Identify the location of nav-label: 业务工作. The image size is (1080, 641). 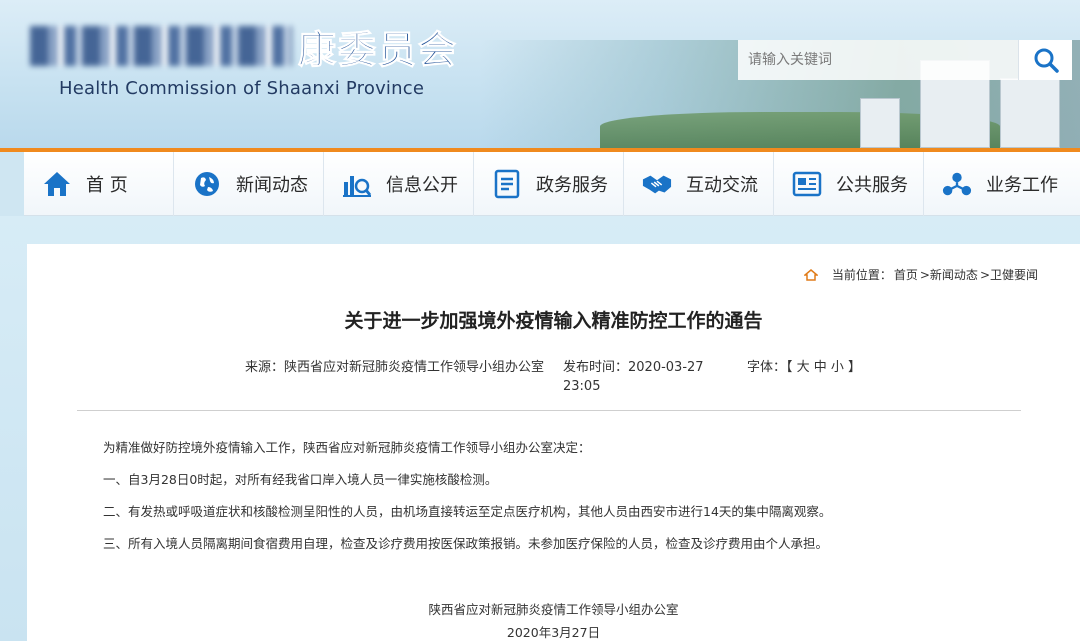
(1022, 185).